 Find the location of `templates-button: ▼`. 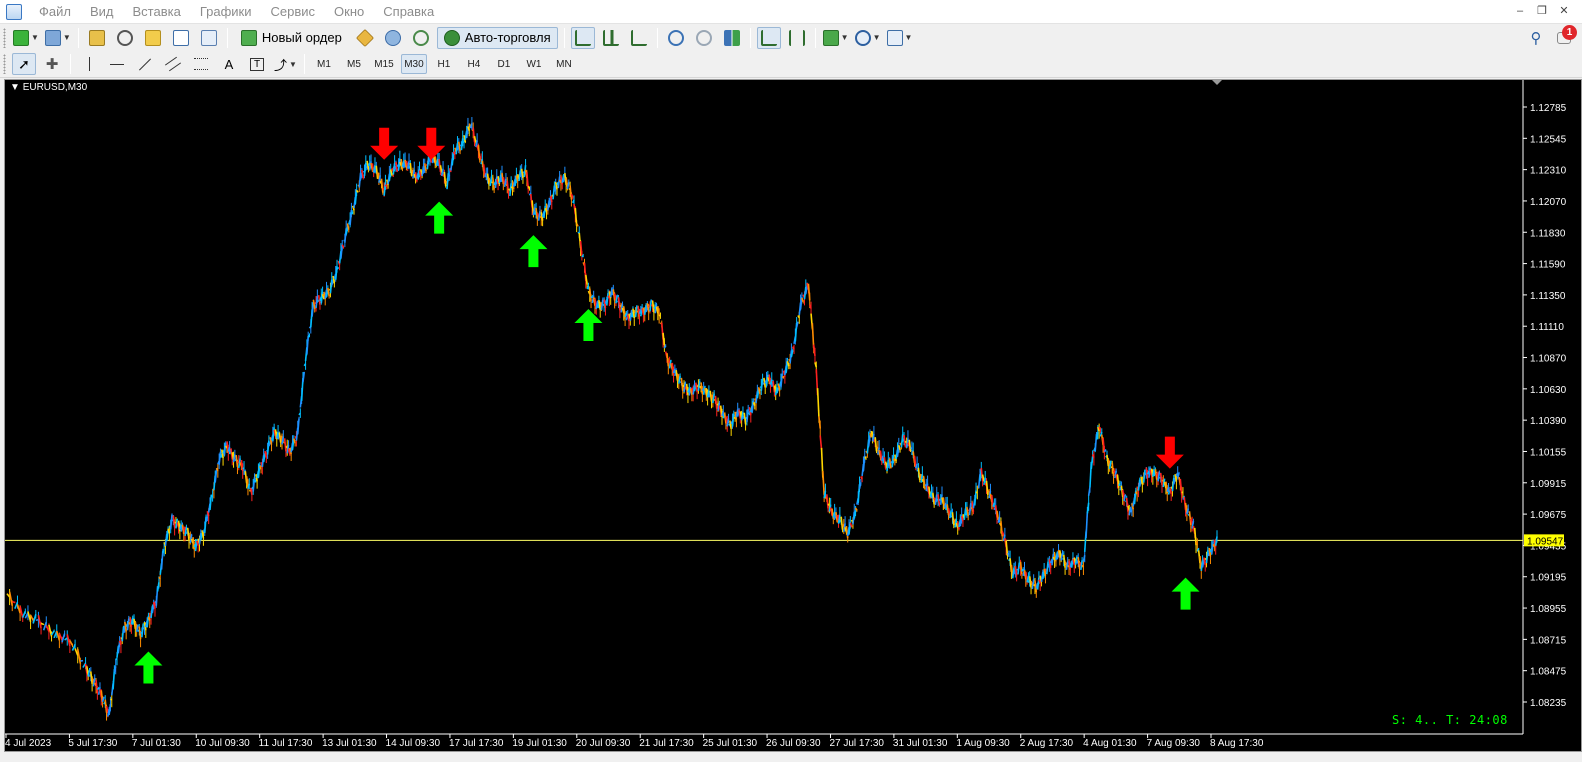

templates-button: ▼ is located at coordinates (900, 38).